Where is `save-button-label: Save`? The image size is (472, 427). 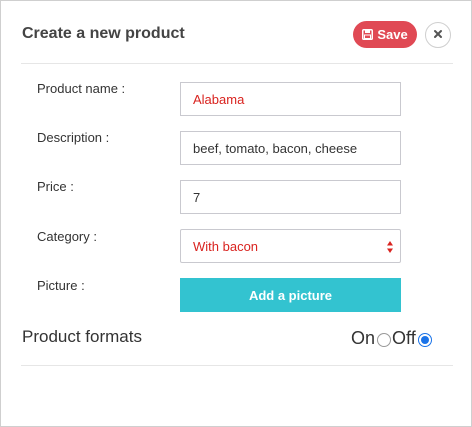
save-button-label: Save is located at coordinates (392, 34).